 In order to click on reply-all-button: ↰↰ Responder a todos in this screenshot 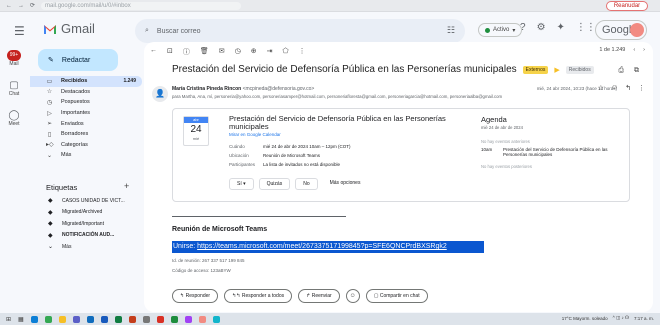, I will do `click(258, 296)`.